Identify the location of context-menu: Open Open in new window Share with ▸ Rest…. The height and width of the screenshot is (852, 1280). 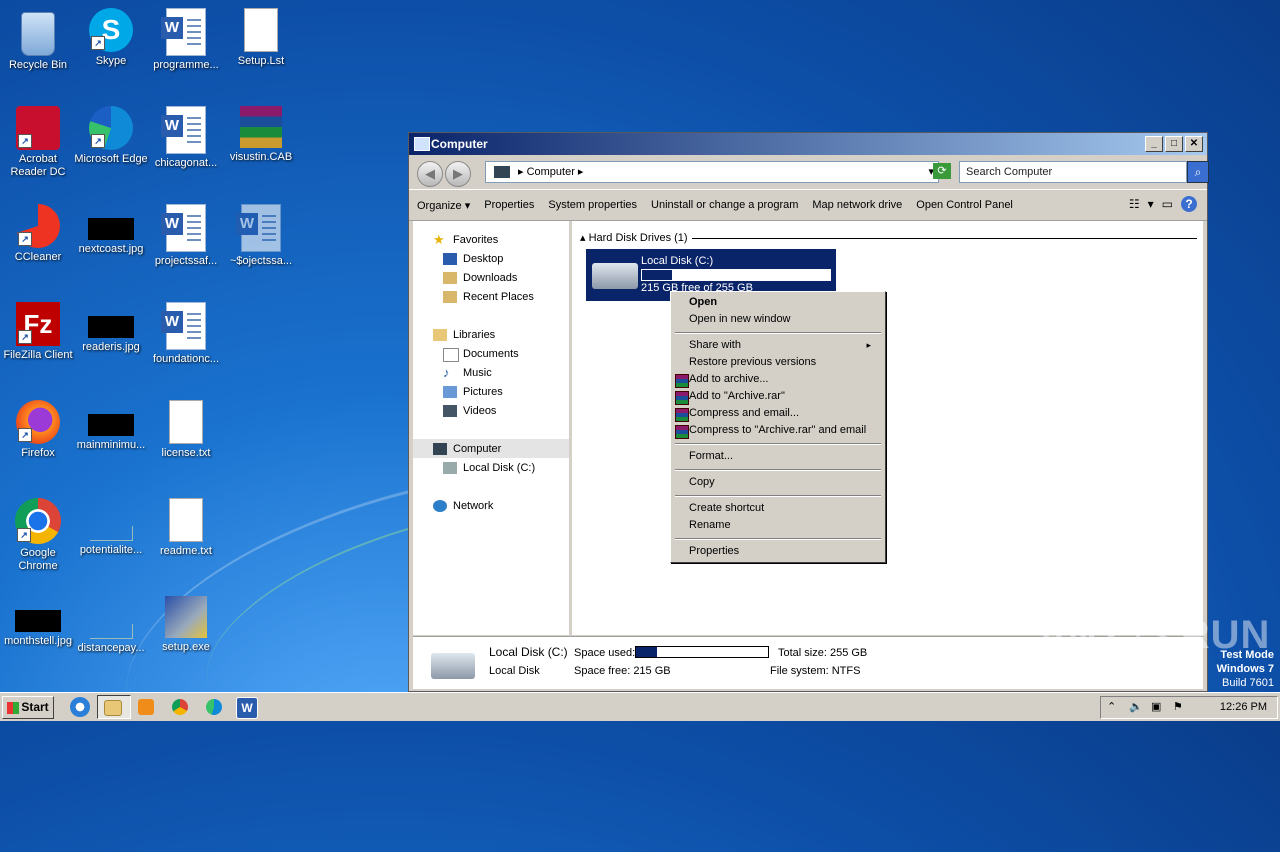
(778, 427).